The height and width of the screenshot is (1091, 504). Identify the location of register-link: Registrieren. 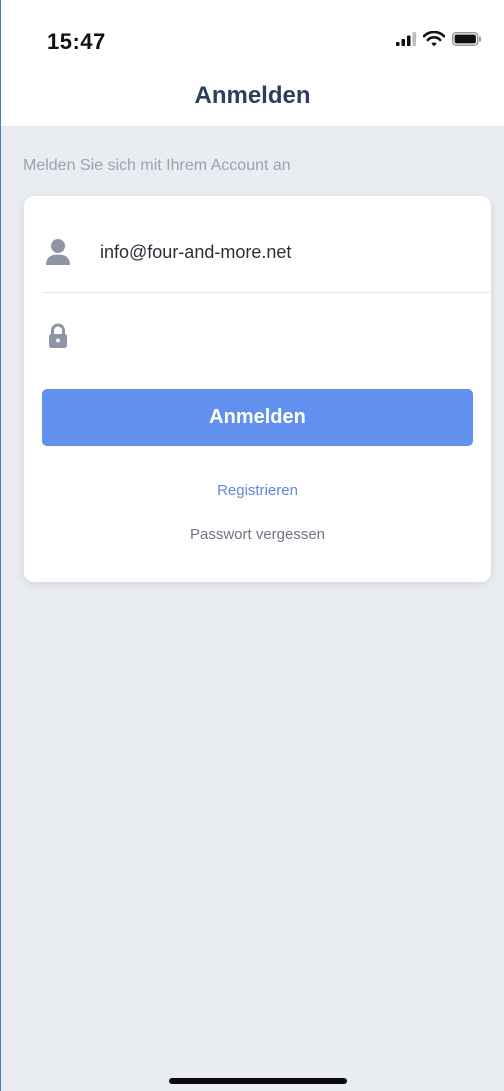
(257, 490).